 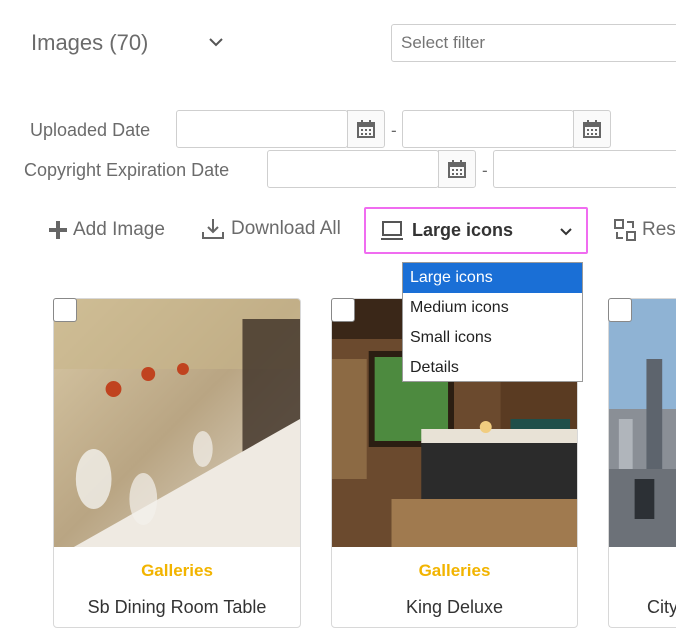 I want to click on card-title: King Deluxe, so click(x=454, y=607).